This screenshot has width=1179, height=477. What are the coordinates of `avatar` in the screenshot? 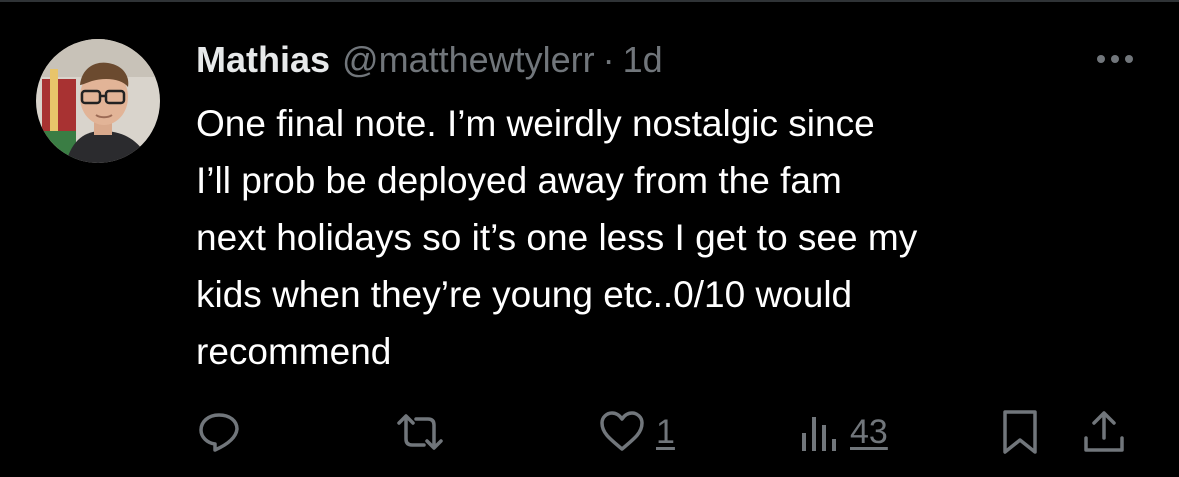 It's located at (98, 101).